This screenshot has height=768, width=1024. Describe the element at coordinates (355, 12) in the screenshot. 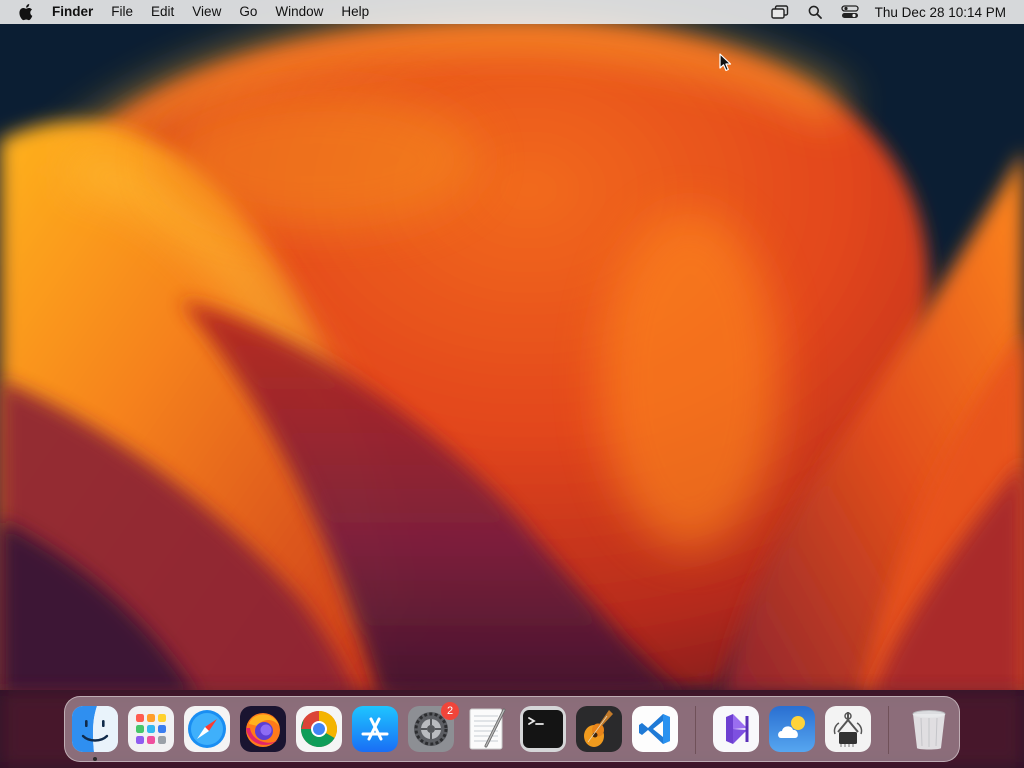

I see `menu-help: Help` at that location.